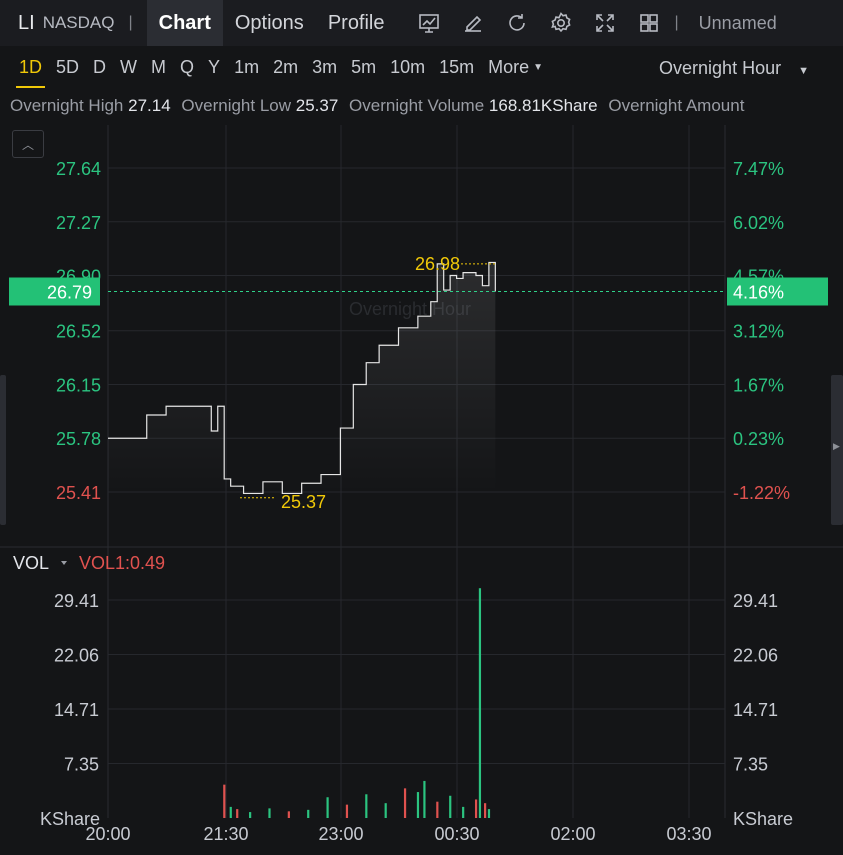 This screenshot has width=843, height=855. Describe the element at coordinates (303, 502) in the screenshot. I see `low-marker-label: 25.37` at that location.